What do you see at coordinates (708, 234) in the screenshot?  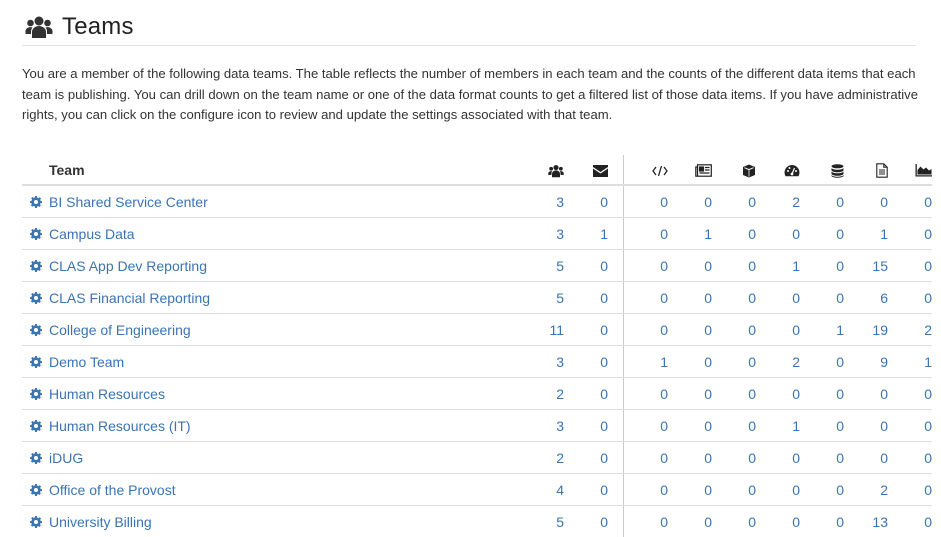 I see `newspaper-count: 1` at bounding box center [708, 234].